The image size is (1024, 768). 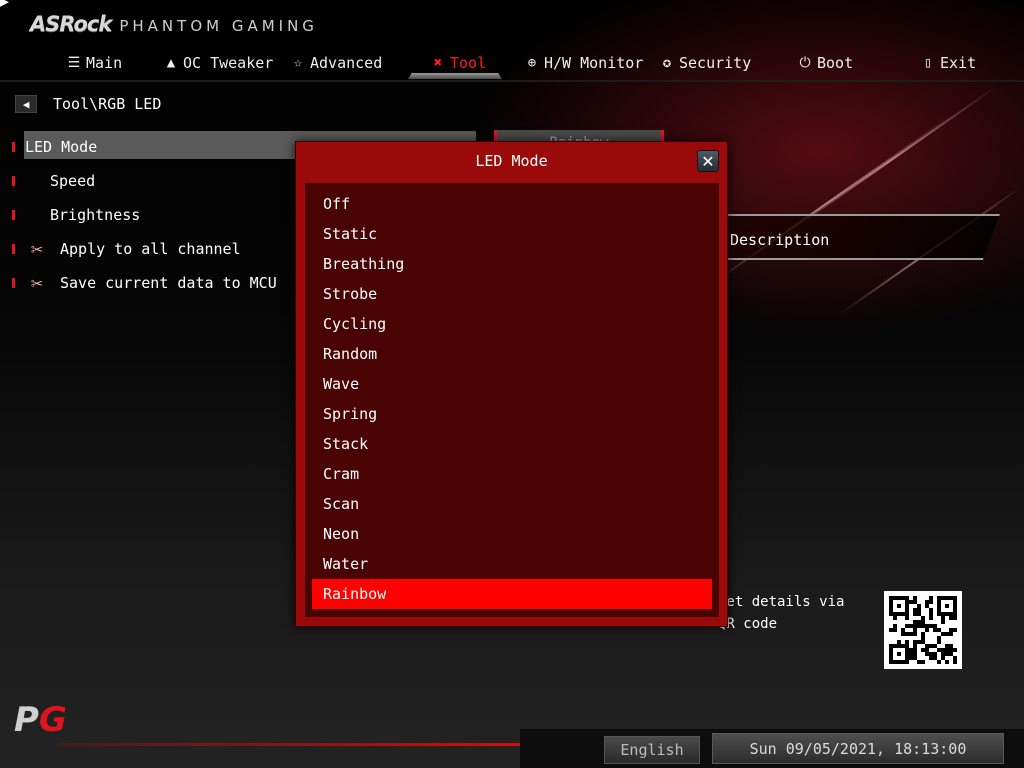 I want to click on brand-logo: ASRock PHANTOM GAMING, so click(x=174, y=24).